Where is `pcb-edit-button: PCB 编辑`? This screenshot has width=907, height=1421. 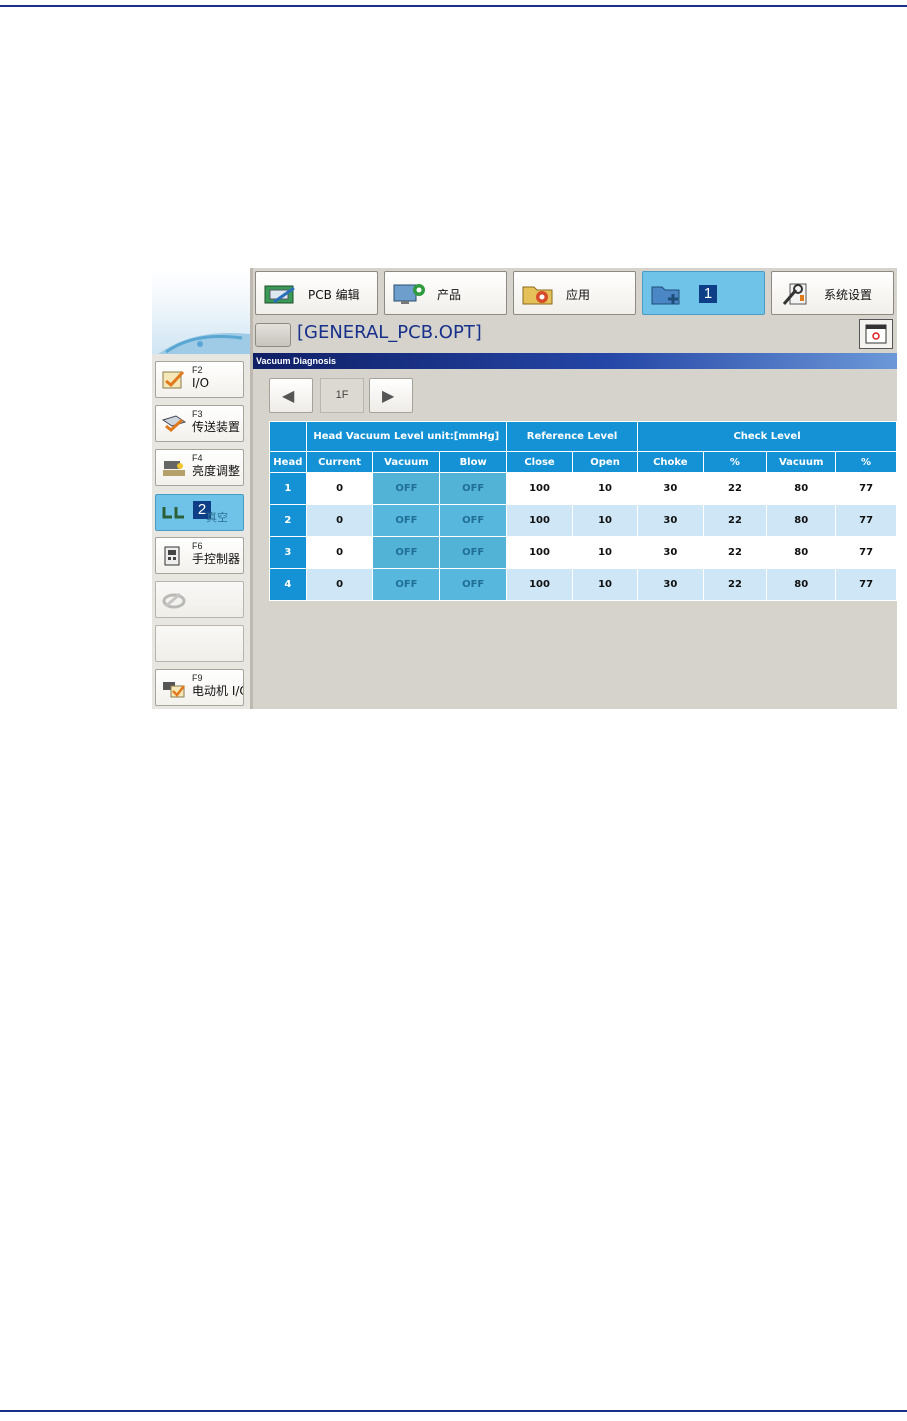 pcb-edit-button: PCB 编辑 is located at coordinates (316, 293).